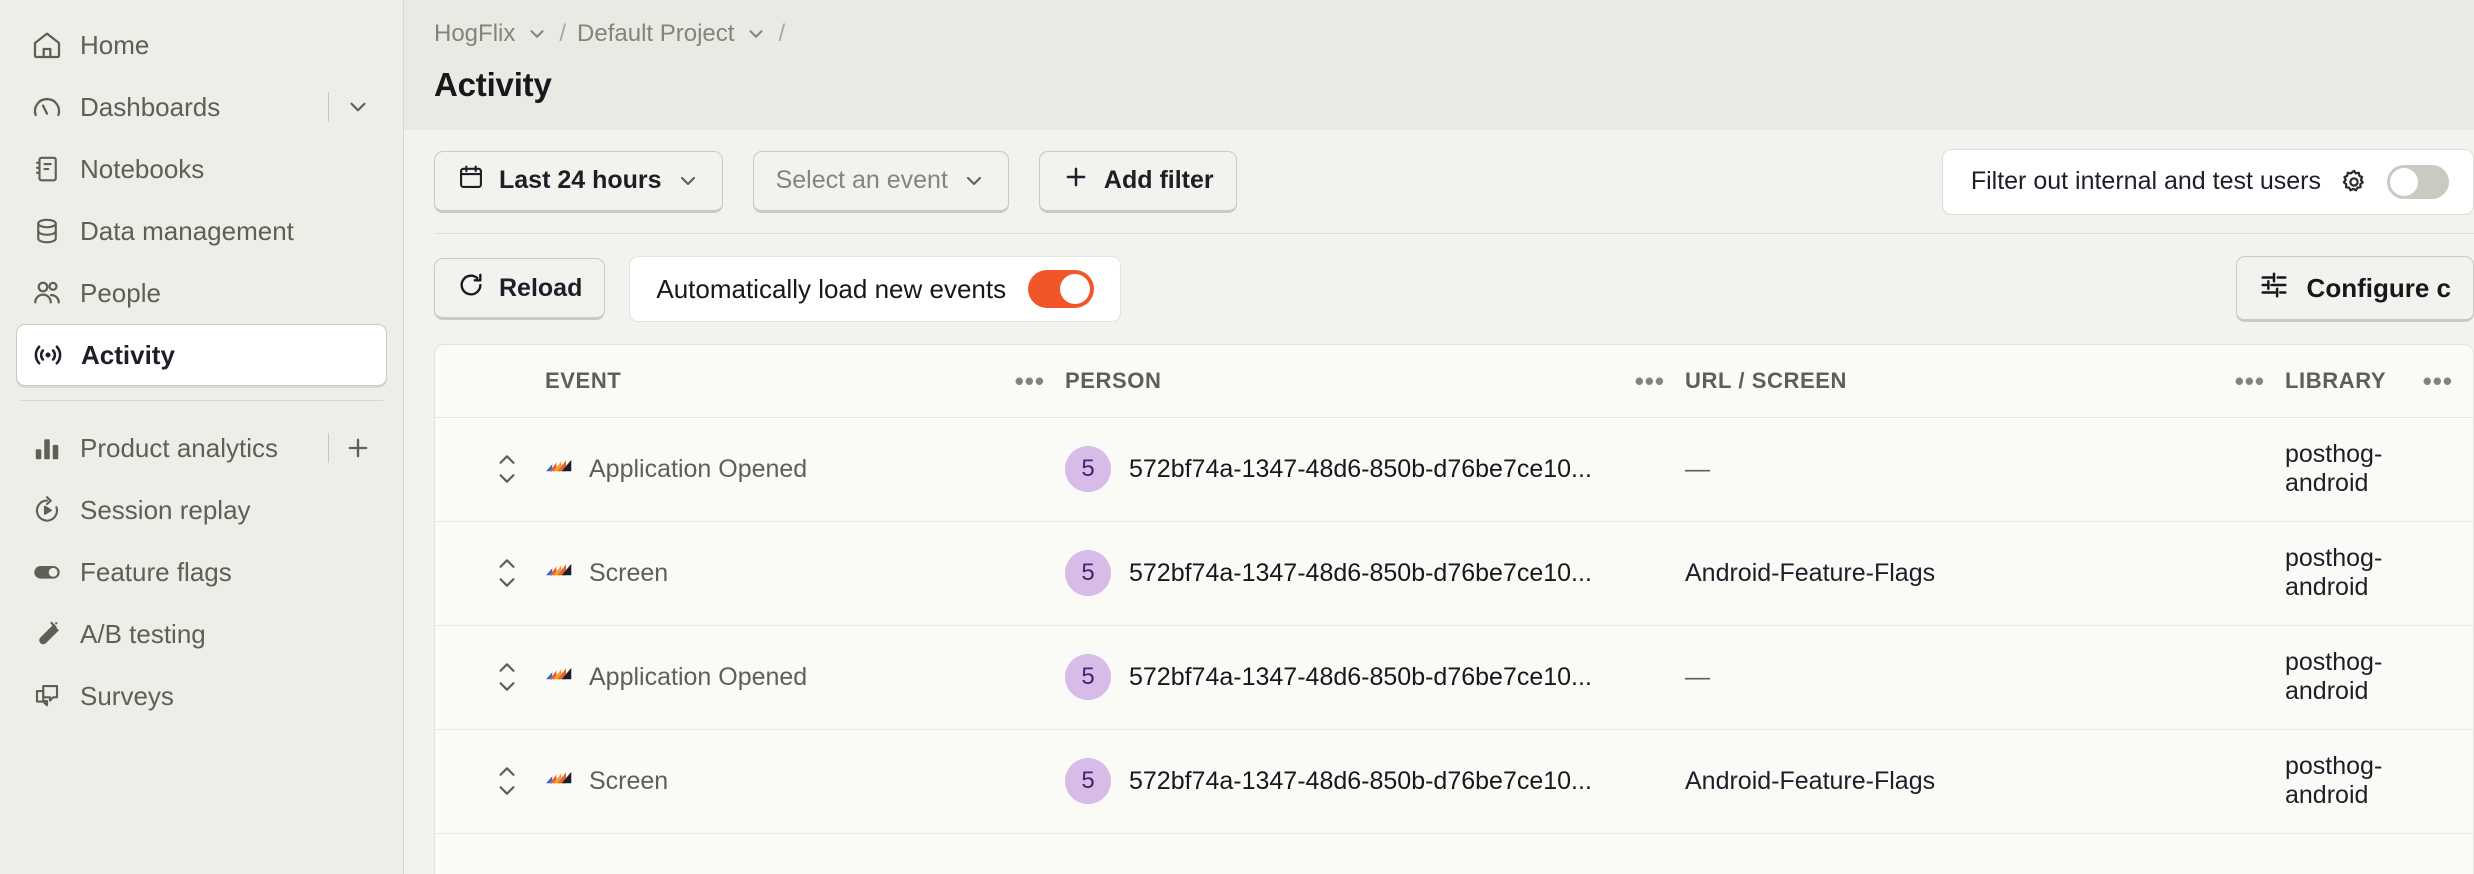 The image size is (2474, 874). Describe the element at coordinates (179, 447) in the screenshot. I see `sidebar-item-label: Product analytics` at that location.